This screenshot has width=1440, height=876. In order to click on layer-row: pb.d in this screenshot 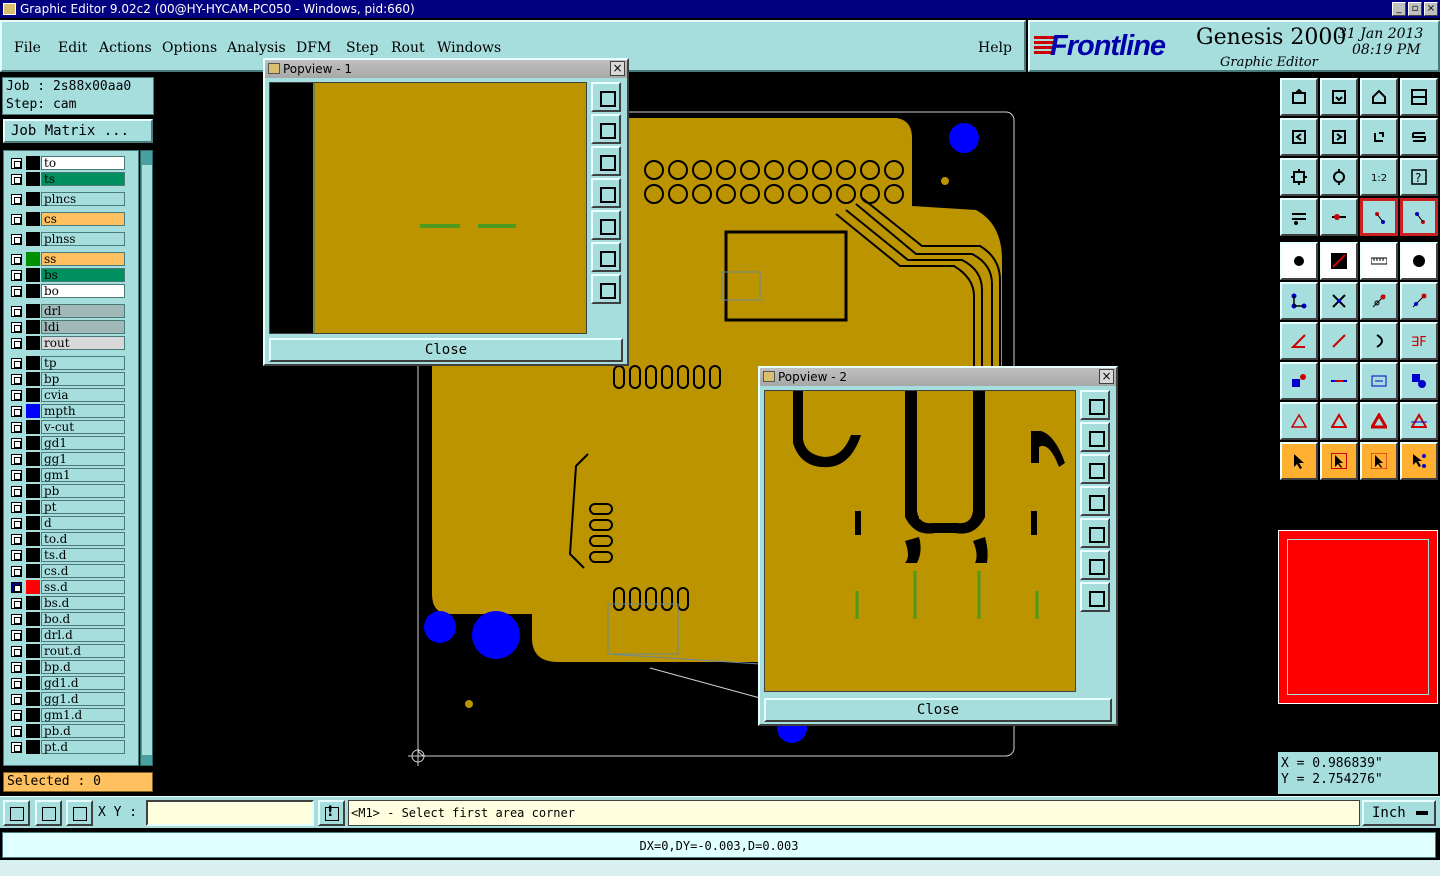, I will do `click(71, 731)`.